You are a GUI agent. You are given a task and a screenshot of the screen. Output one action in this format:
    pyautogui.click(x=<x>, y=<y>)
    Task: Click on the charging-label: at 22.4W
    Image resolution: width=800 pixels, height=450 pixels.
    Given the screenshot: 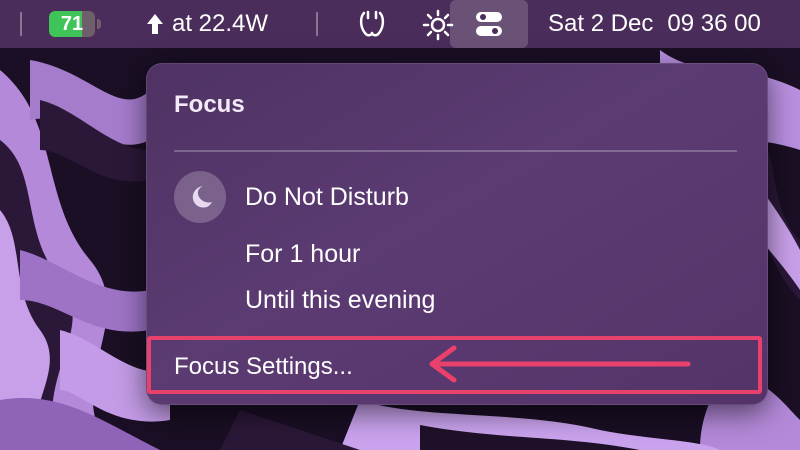 What is the action you would take?
    pyautogui.click(x=220, y=23)
    